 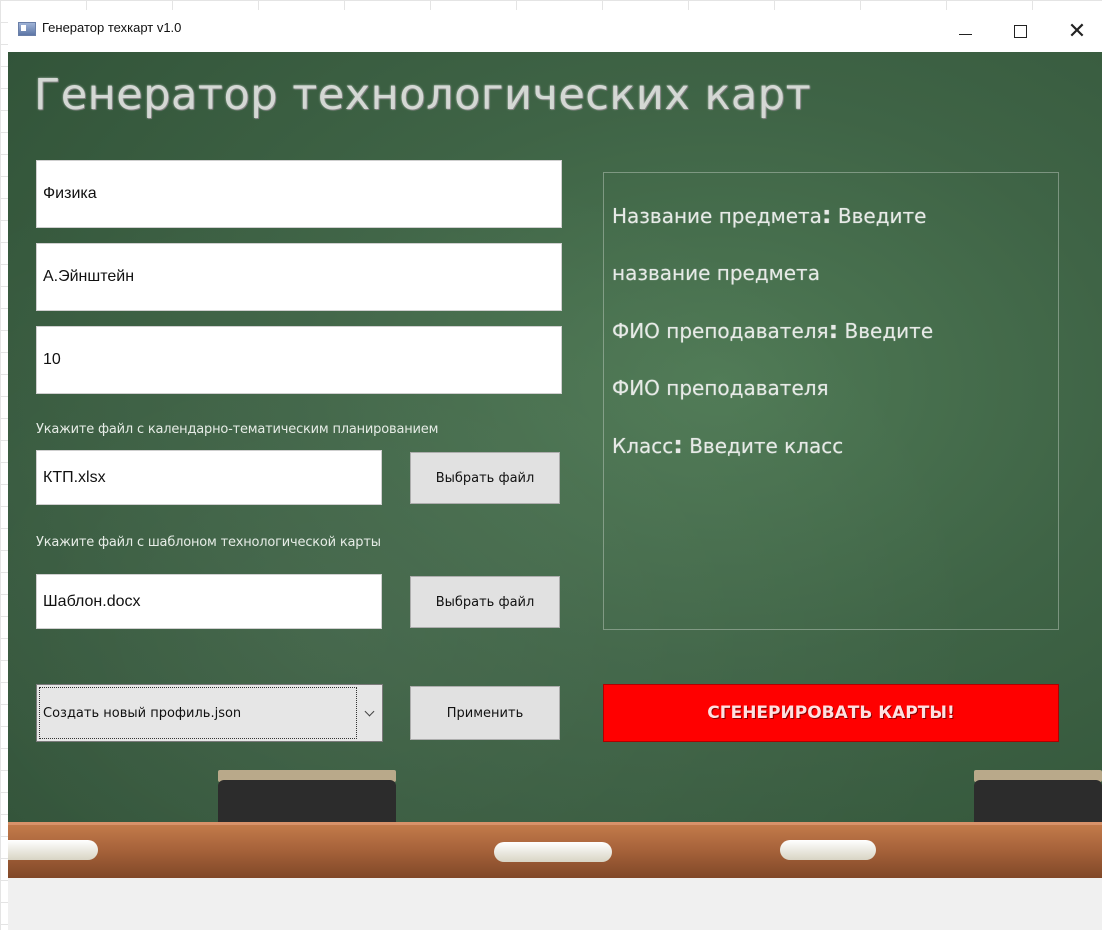 I want to click on app-icon, so click(x=27, y=29).